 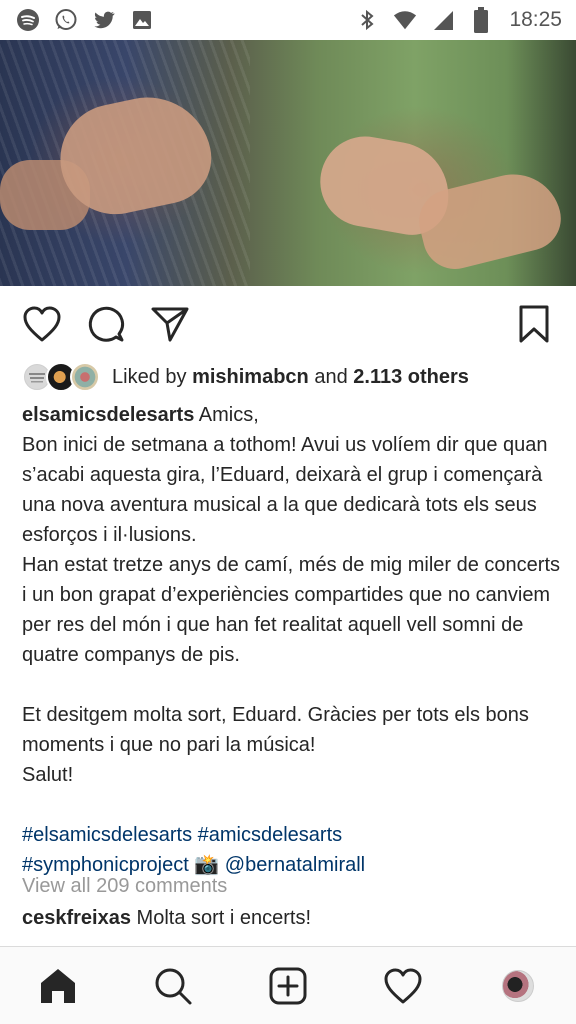 I want to click on heart-icon, so click(x=42, y=324).